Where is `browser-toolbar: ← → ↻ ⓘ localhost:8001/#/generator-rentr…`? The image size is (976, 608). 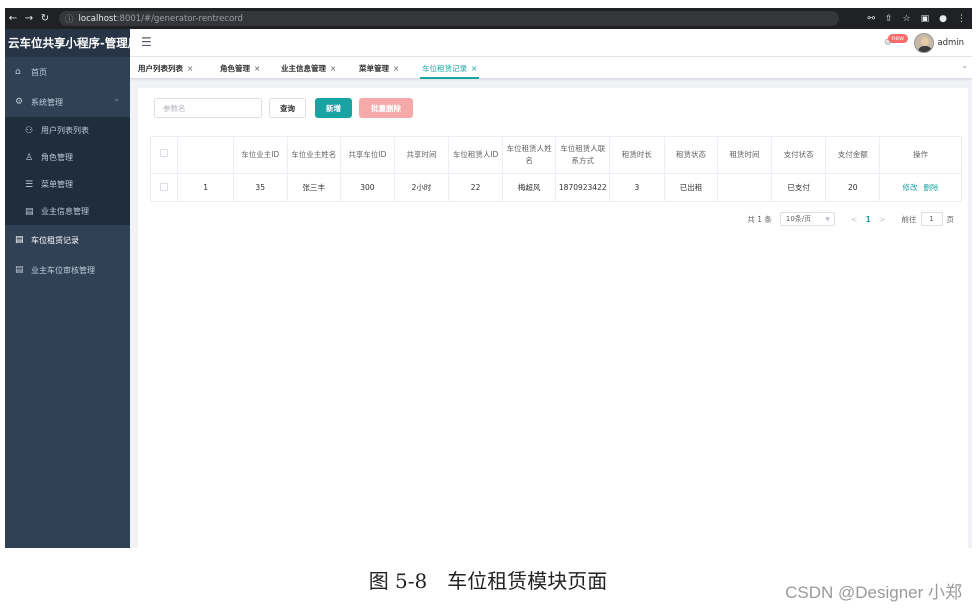
browser-toolbar: ← → ↻ ⓘ localhost:8001/#/generator-rentr… is located at coordinates (488, 18).